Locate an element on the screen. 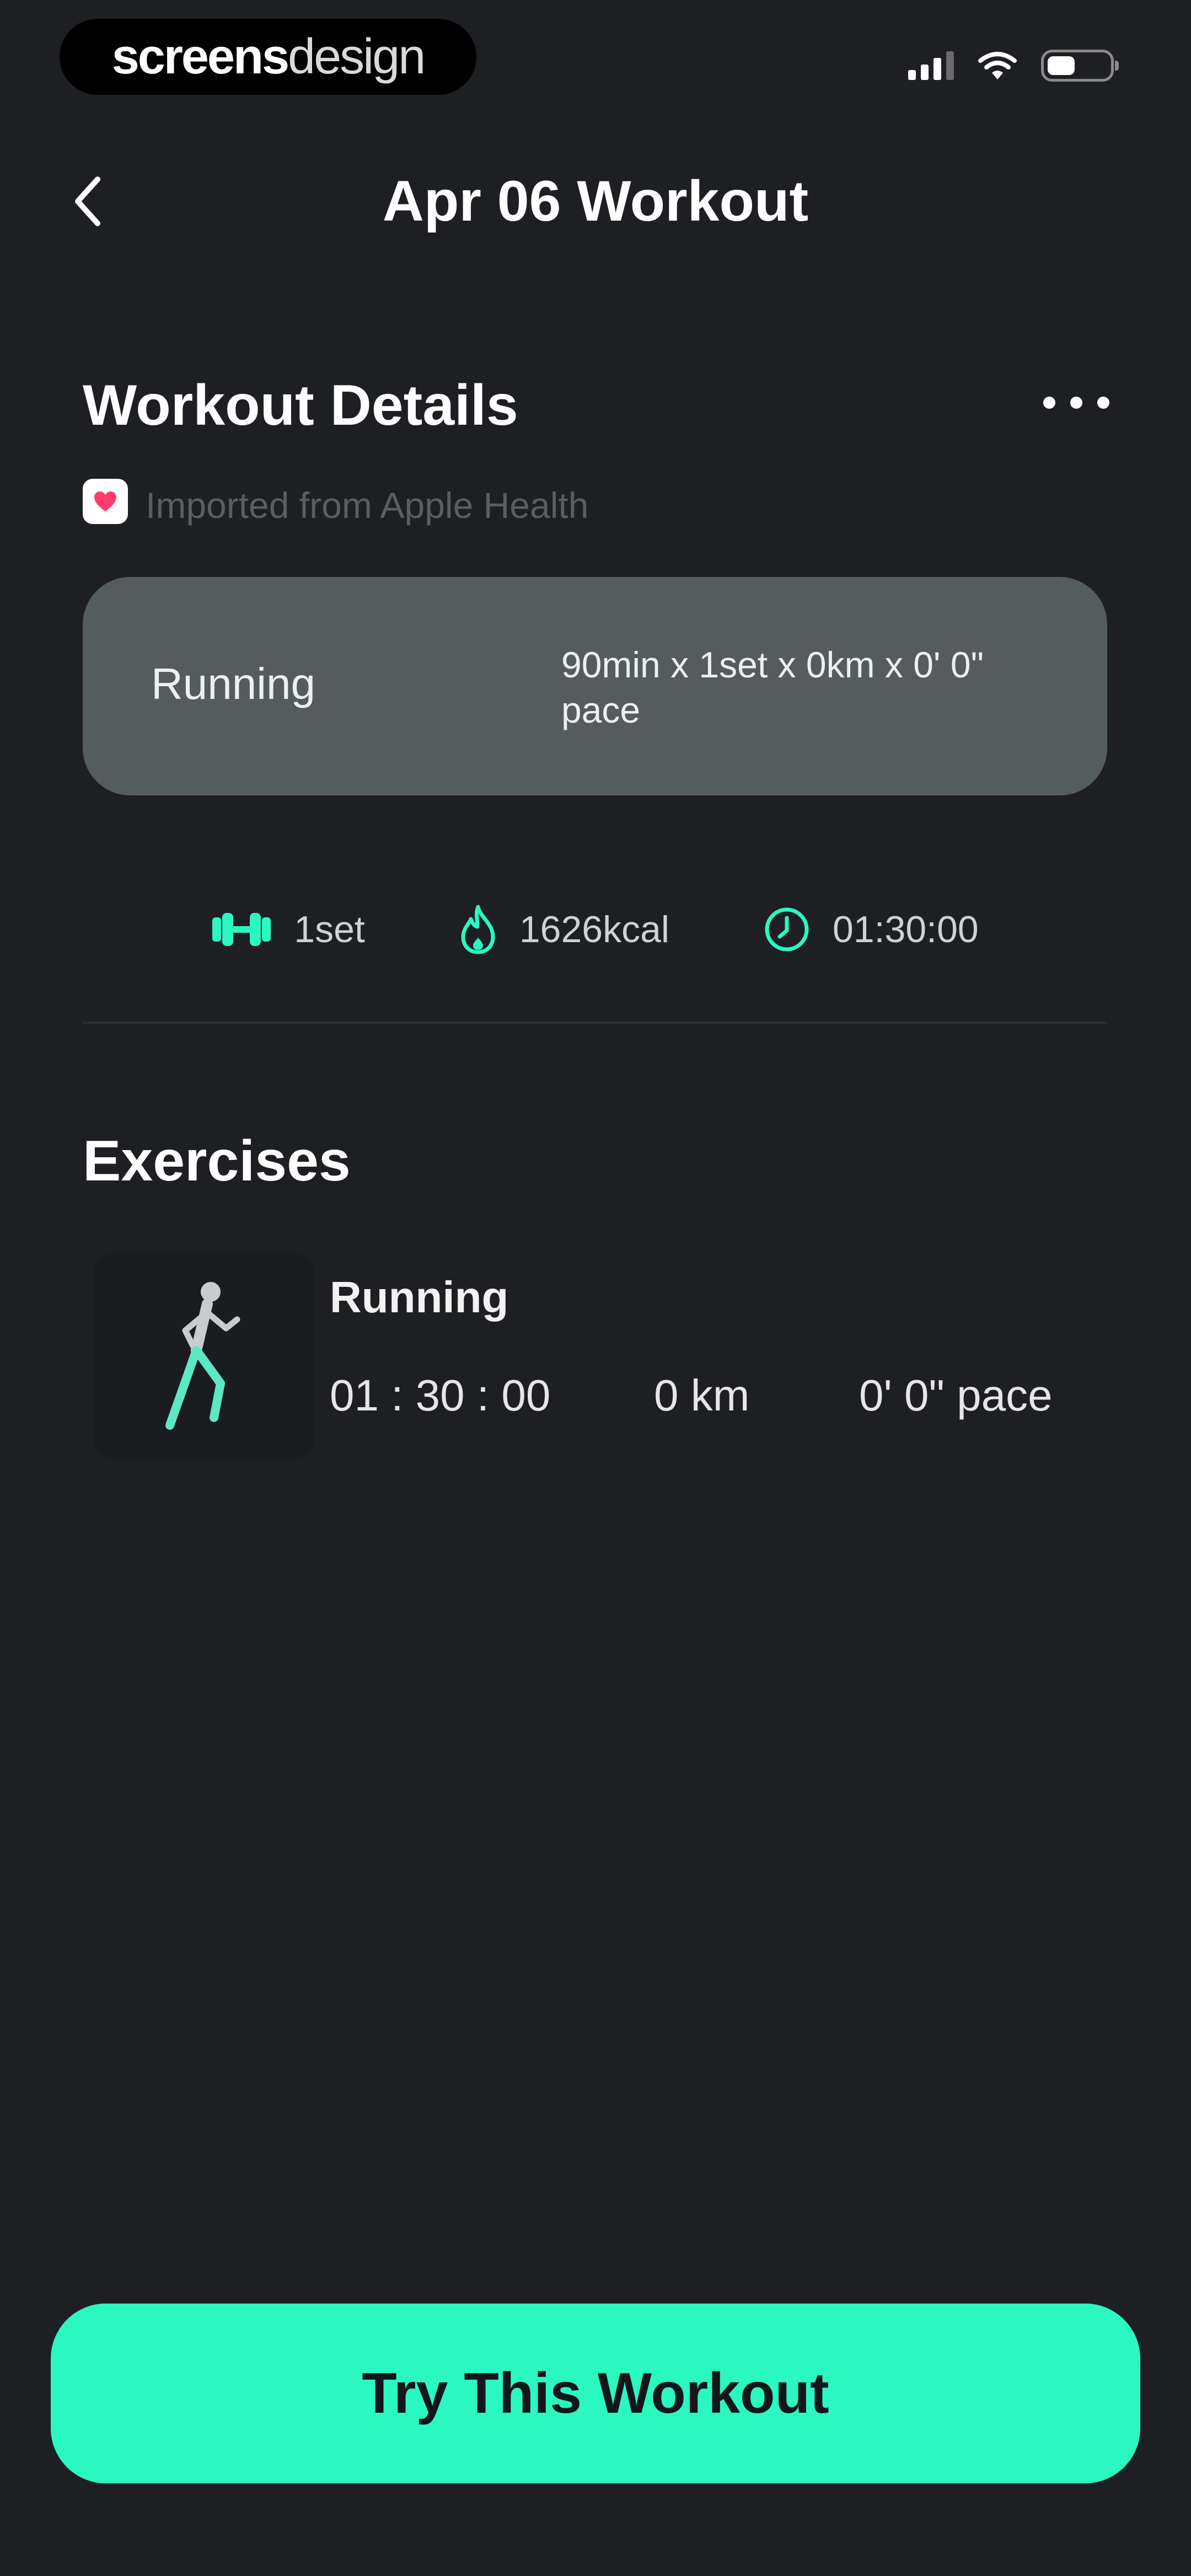 The width and height of the screenshot is (1191, 2576). section-divider is located at coordinates (595, 1023).